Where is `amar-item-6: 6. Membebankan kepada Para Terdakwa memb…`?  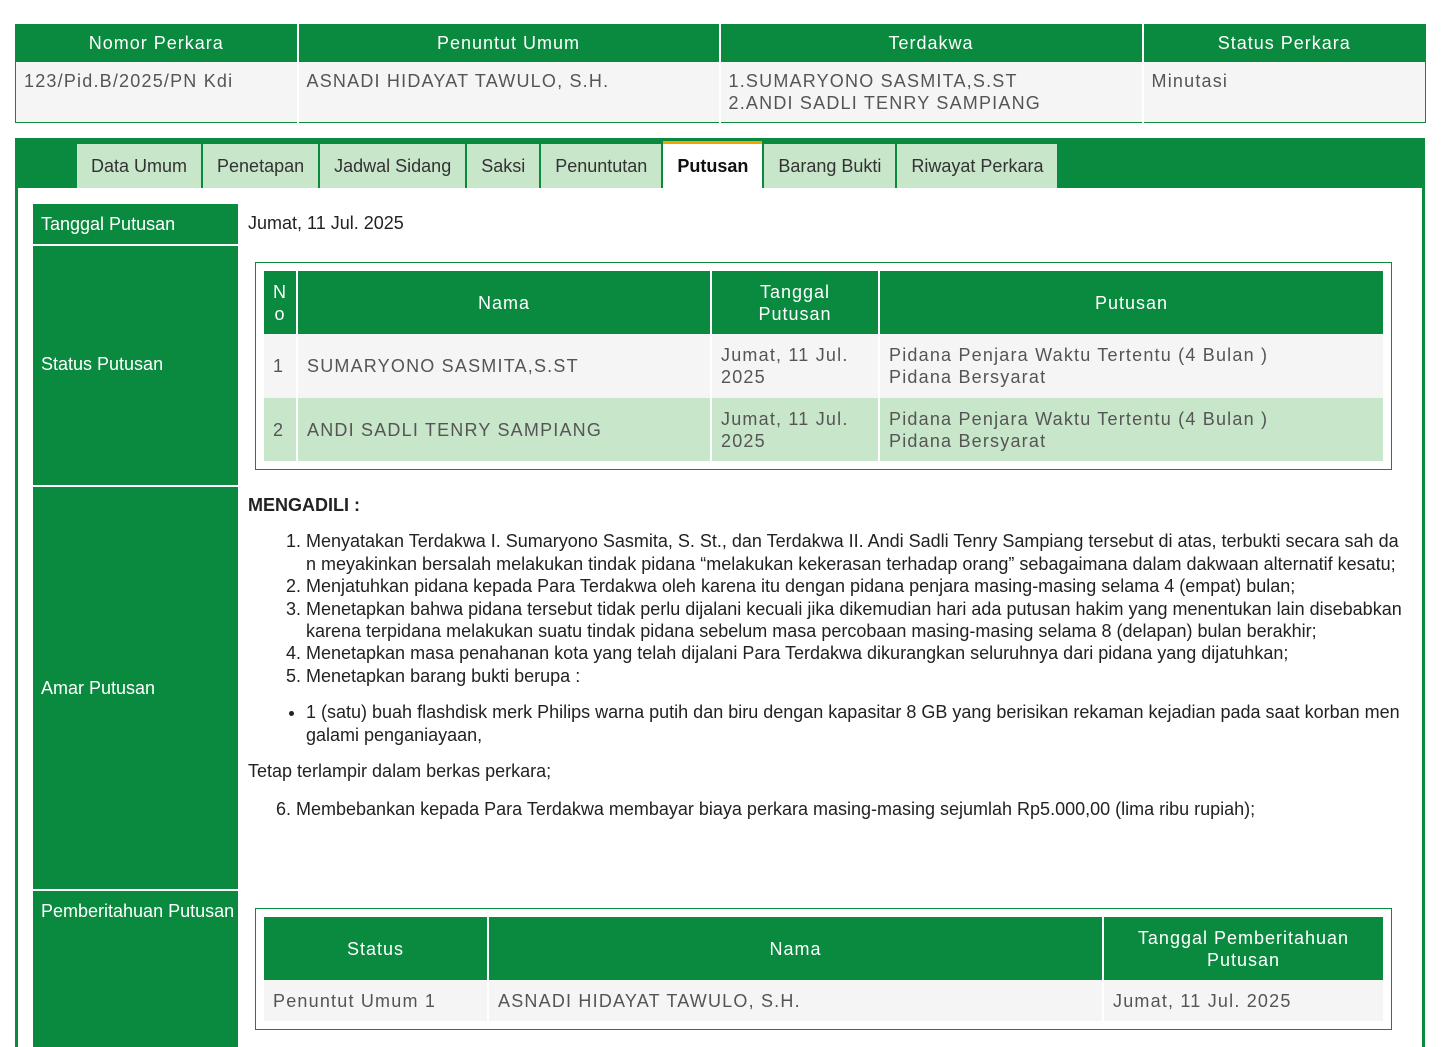 amar-item-6: 6. Membebankan kepada Para Terdakwa memb… is located at coordinates (766, 809).